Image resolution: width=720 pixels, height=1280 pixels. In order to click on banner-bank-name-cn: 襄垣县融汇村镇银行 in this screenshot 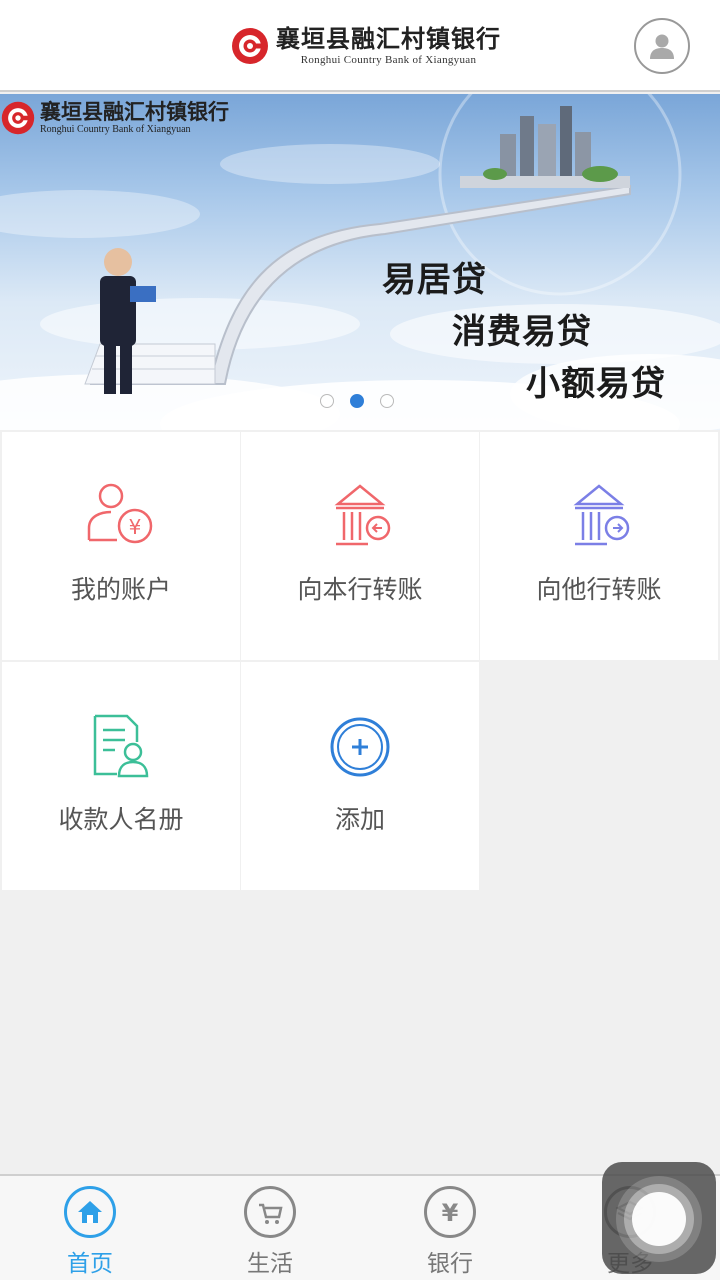, I will do `click(134, 111)`.